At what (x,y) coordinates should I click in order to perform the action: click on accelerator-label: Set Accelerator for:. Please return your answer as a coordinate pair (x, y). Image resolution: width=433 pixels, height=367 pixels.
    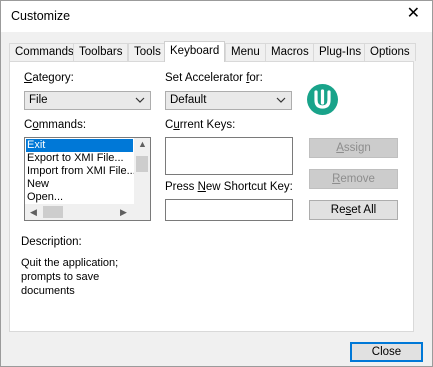
    Looking at the image, I should click on (214, 78).